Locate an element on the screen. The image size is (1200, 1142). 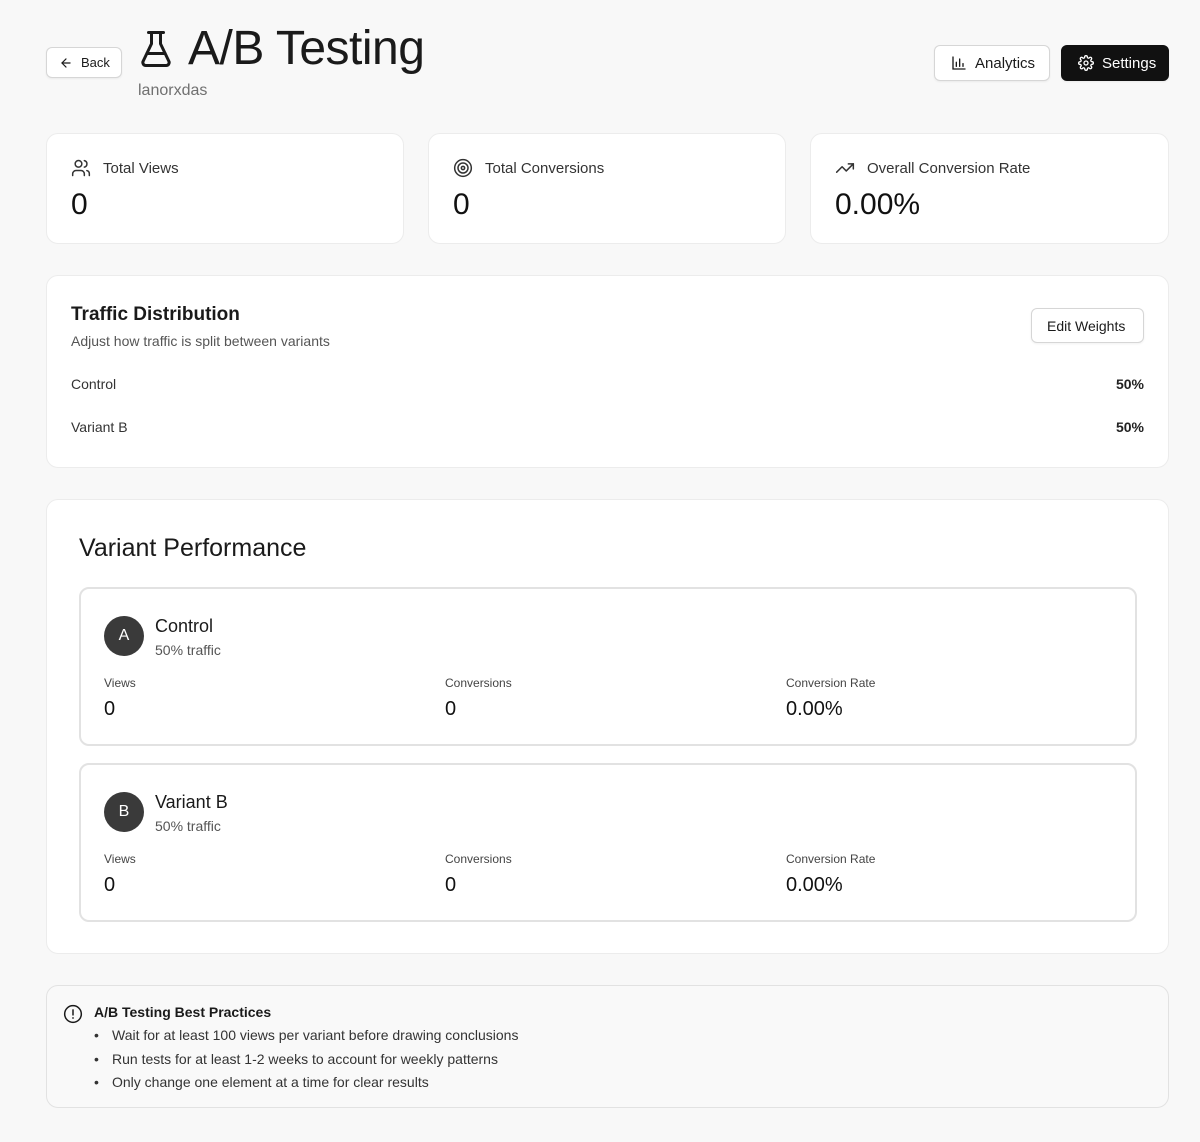
page-title: A/B Testing is located at coordinates (306, 48).